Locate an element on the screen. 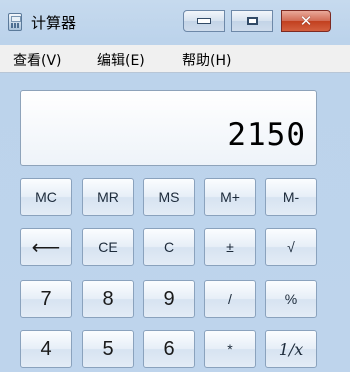 This screenshot has width=350, height=372. close-icon: ✕ is located at coordinates (306, 20).